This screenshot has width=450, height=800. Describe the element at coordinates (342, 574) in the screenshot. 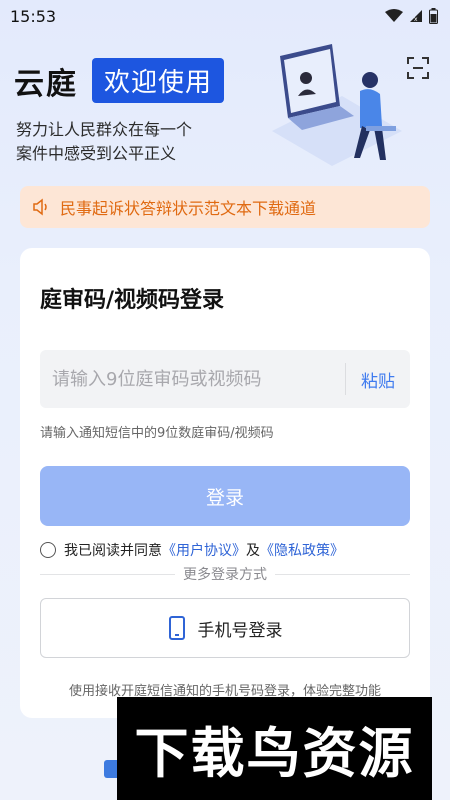

I see `divider-line-right` at that location.